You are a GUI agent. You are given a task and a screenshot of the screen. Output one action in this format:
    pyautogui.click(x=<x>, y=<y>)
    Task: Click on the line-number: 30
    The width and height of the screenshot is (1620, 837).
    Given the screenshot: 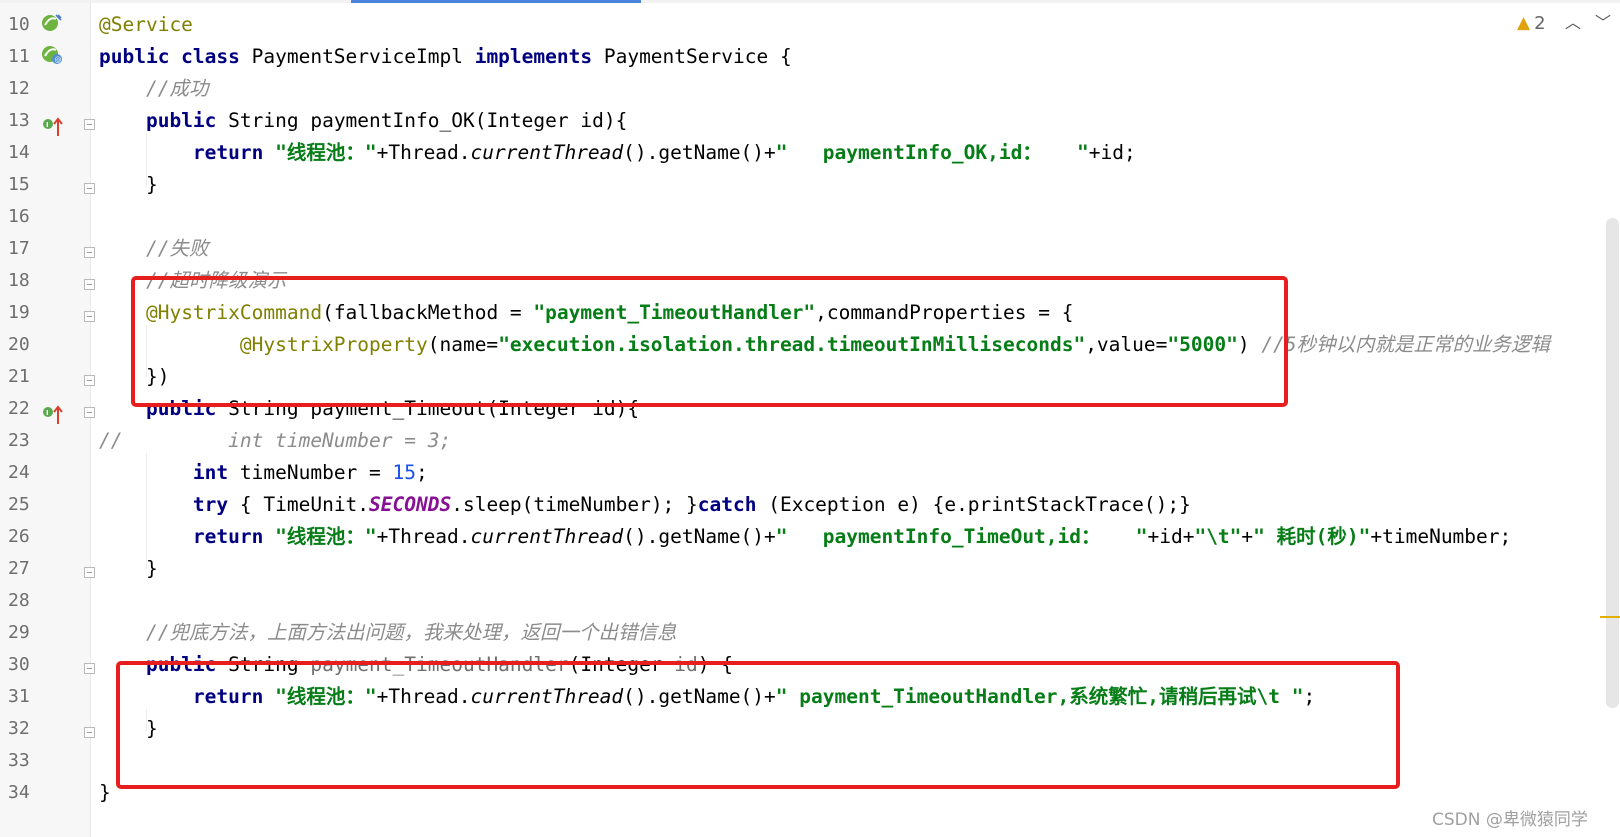 What is the action you would take?
    pyautogui.click(x=19, y=664)
    